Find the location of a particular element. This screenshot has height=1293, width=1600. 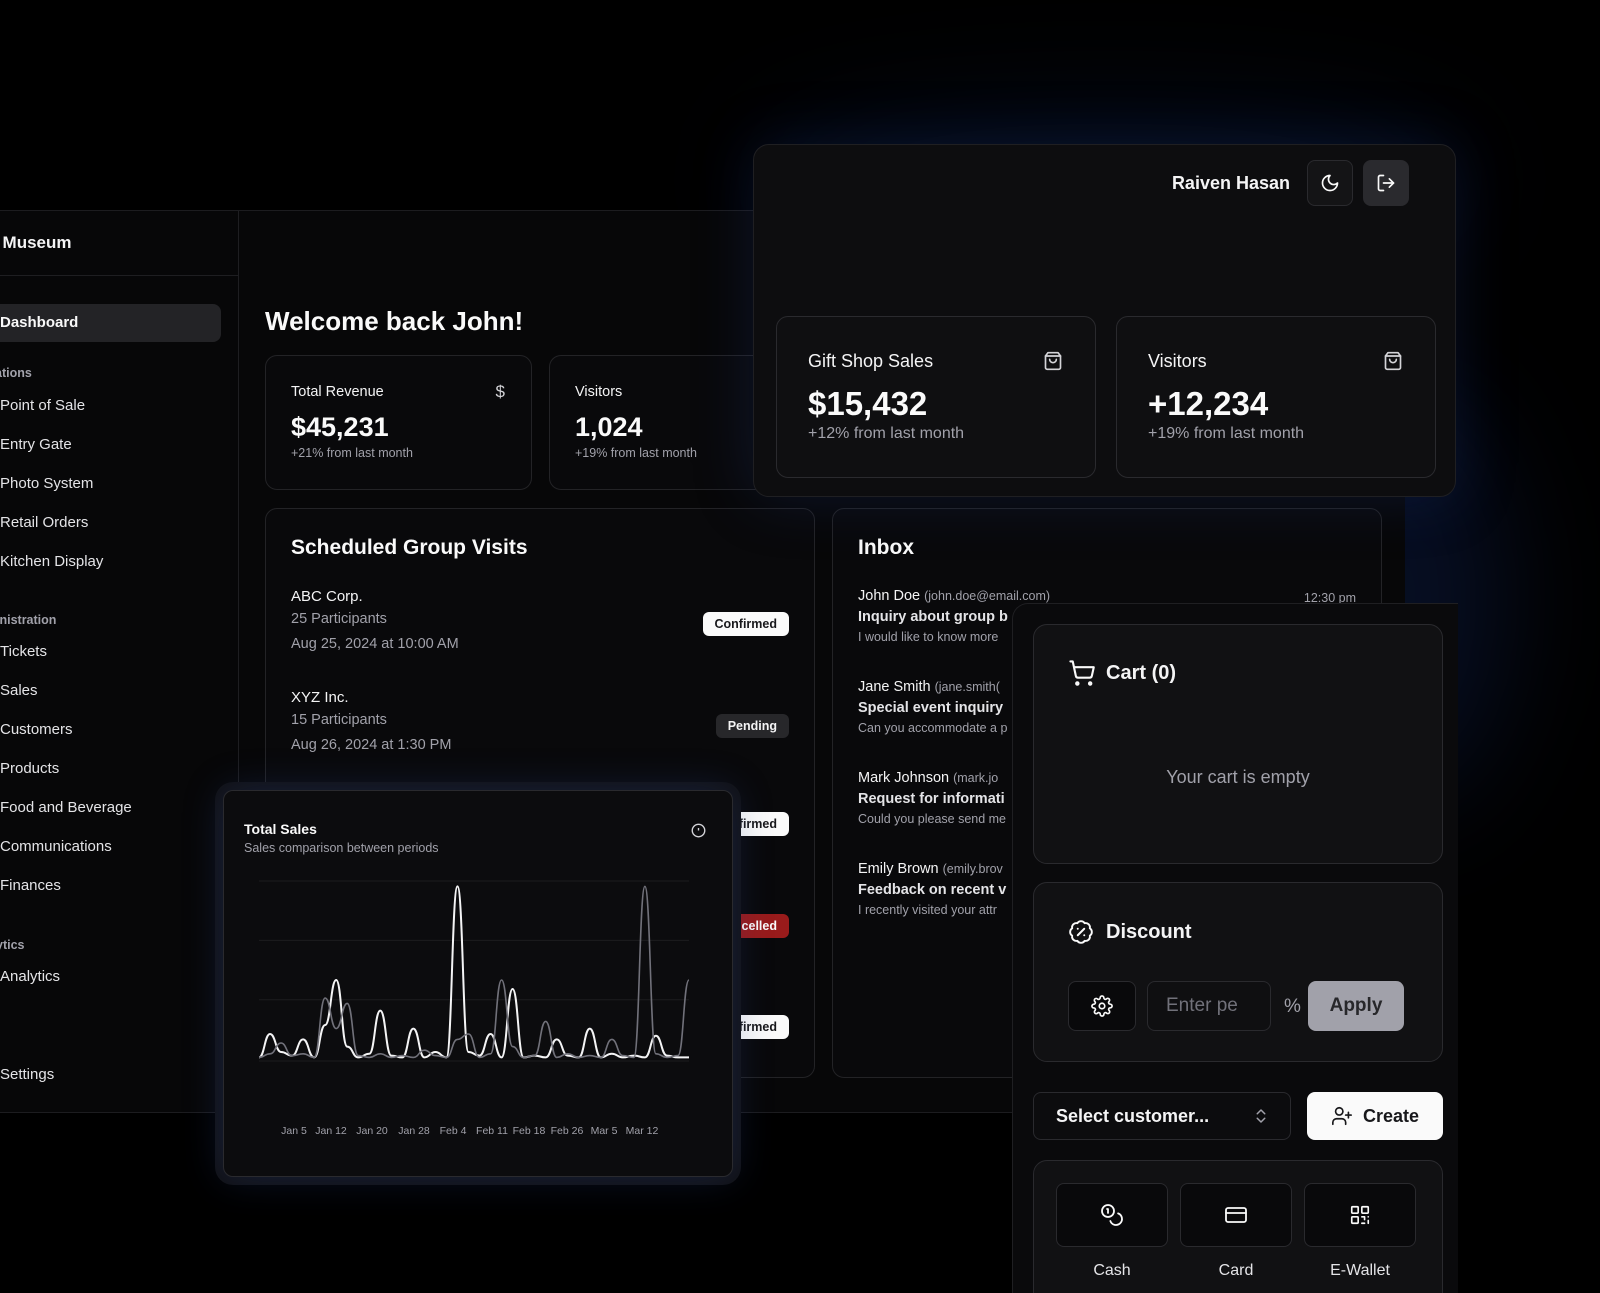

sidebar-item-customers: Customers is located at coordinates (36, 729).